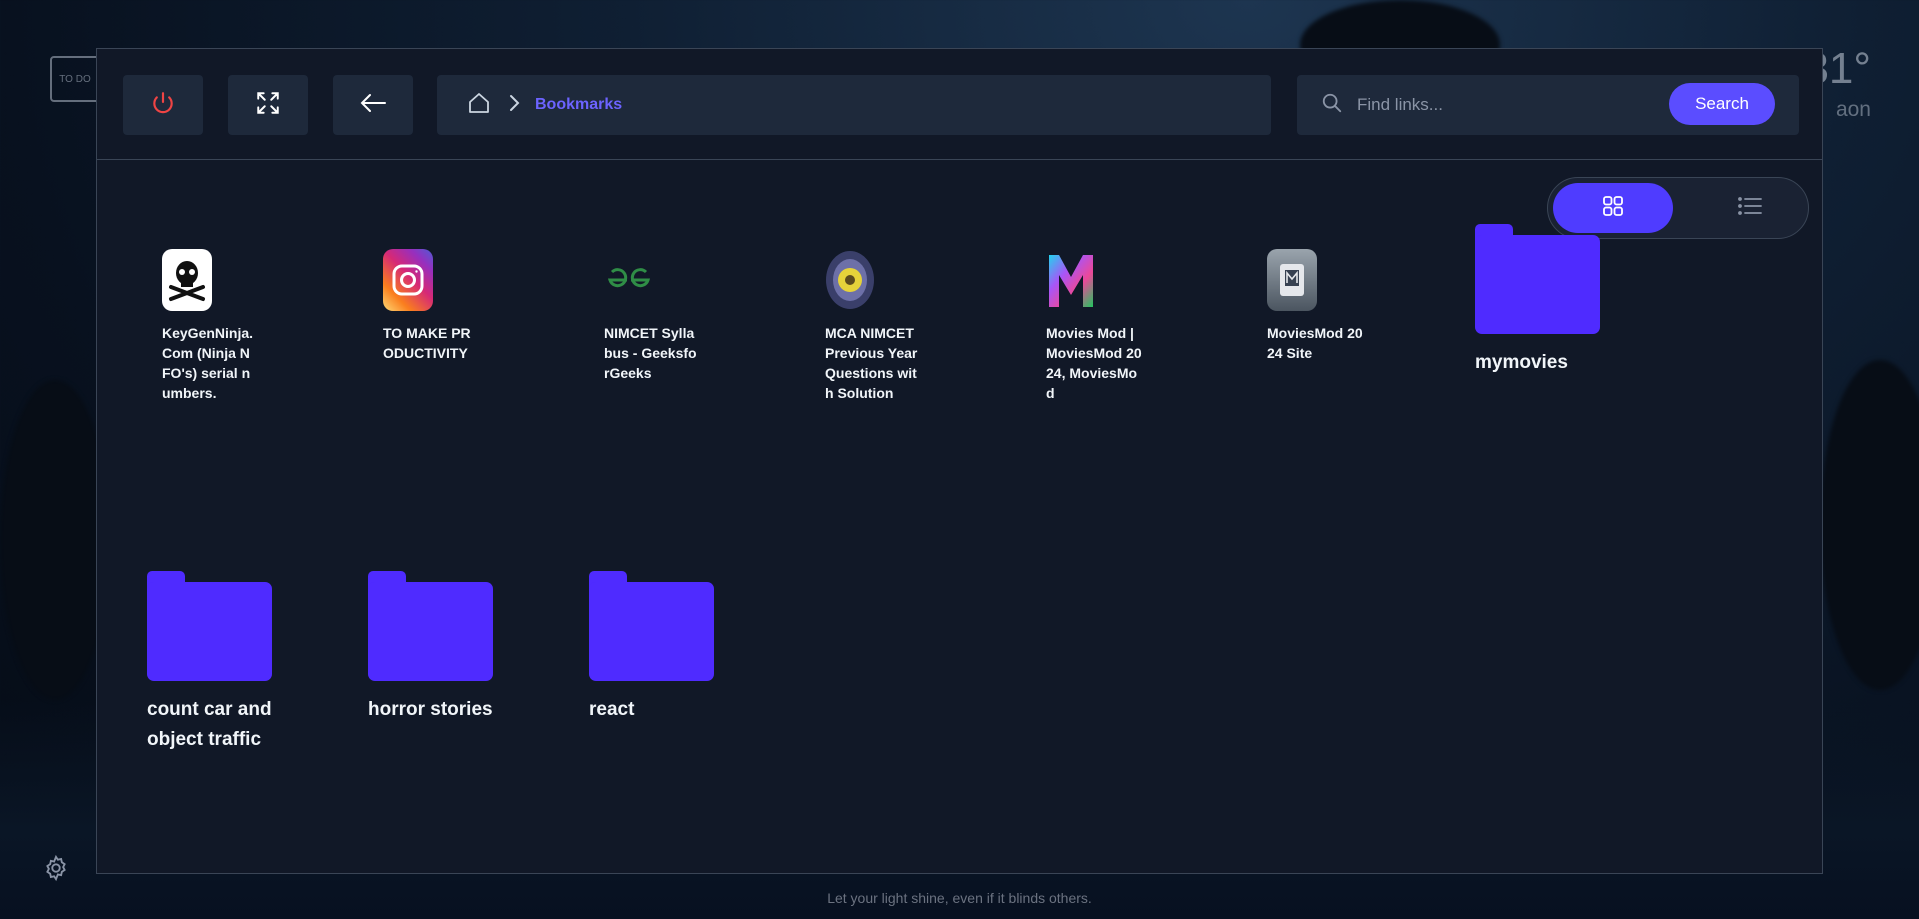 The height and width of the screenshot is (919, 1919). I want to click on power-button, so click(163, 105).